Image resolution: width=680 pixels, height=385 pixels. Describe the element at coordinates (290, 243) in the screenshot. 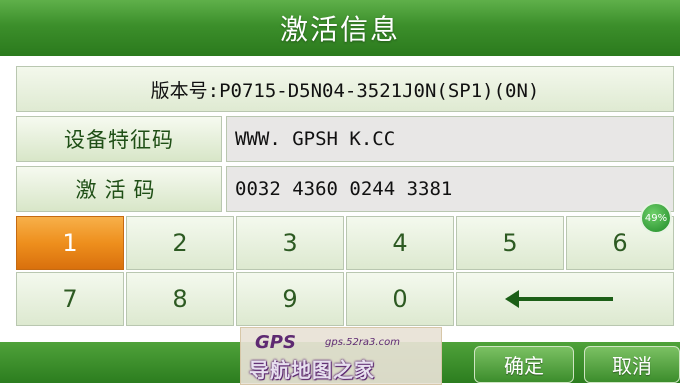

I see `key-3: 3` at that location.